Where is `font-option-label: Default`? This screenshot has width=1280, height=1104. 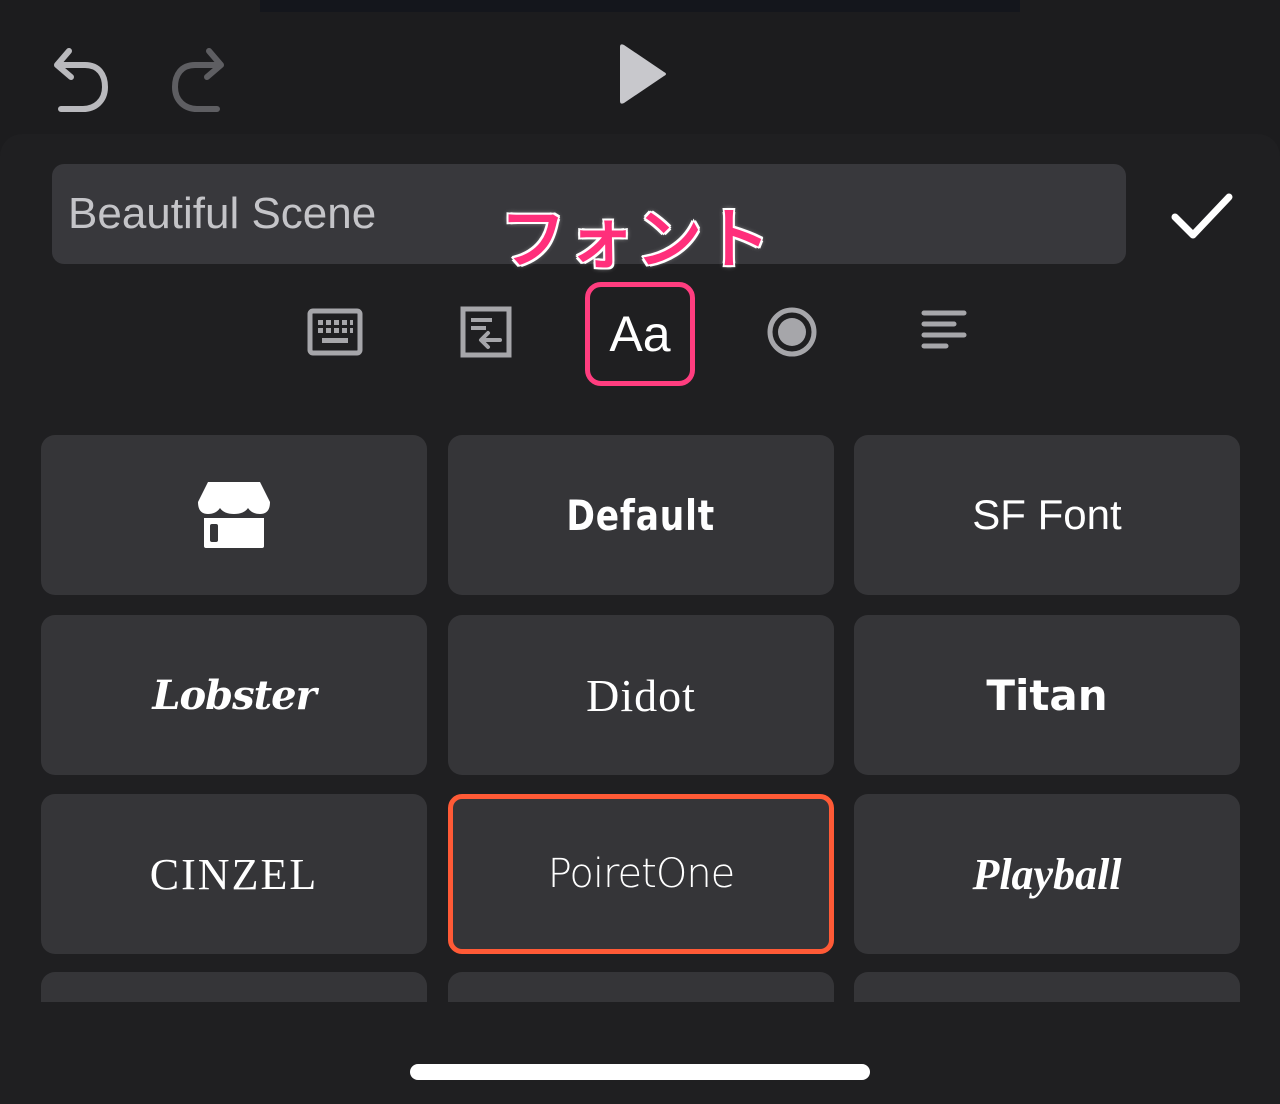
font-option-label: Default is located at coordinates (641, 515).